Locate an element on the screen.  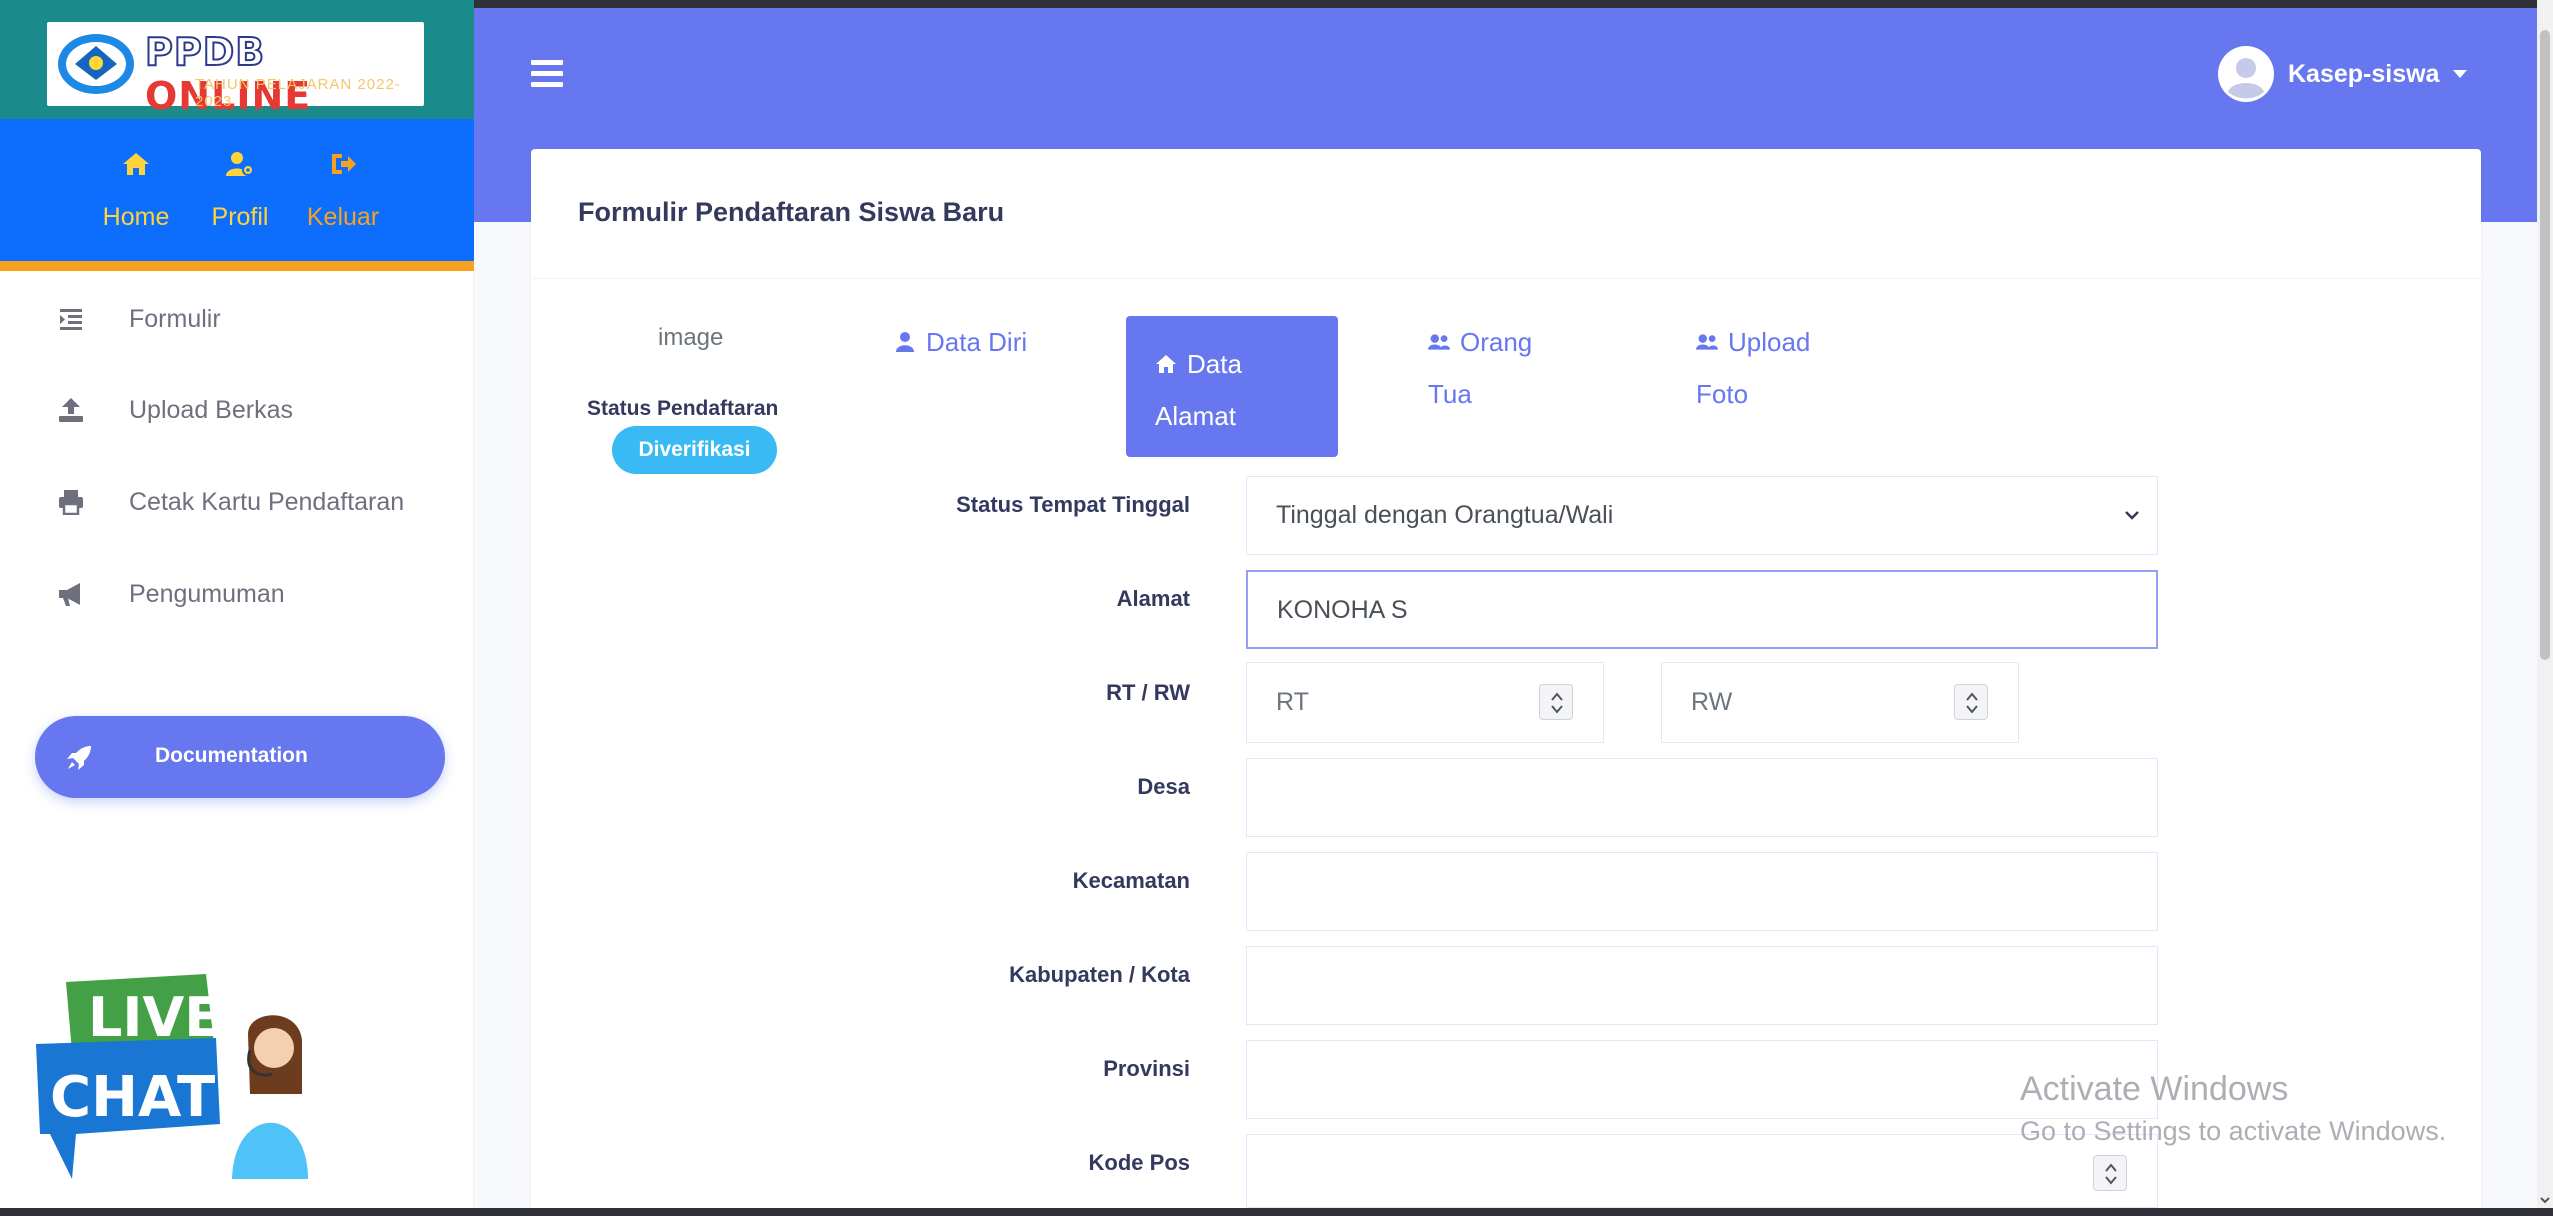
nav-keluar: Keluar is located at coordinates (343, 175).